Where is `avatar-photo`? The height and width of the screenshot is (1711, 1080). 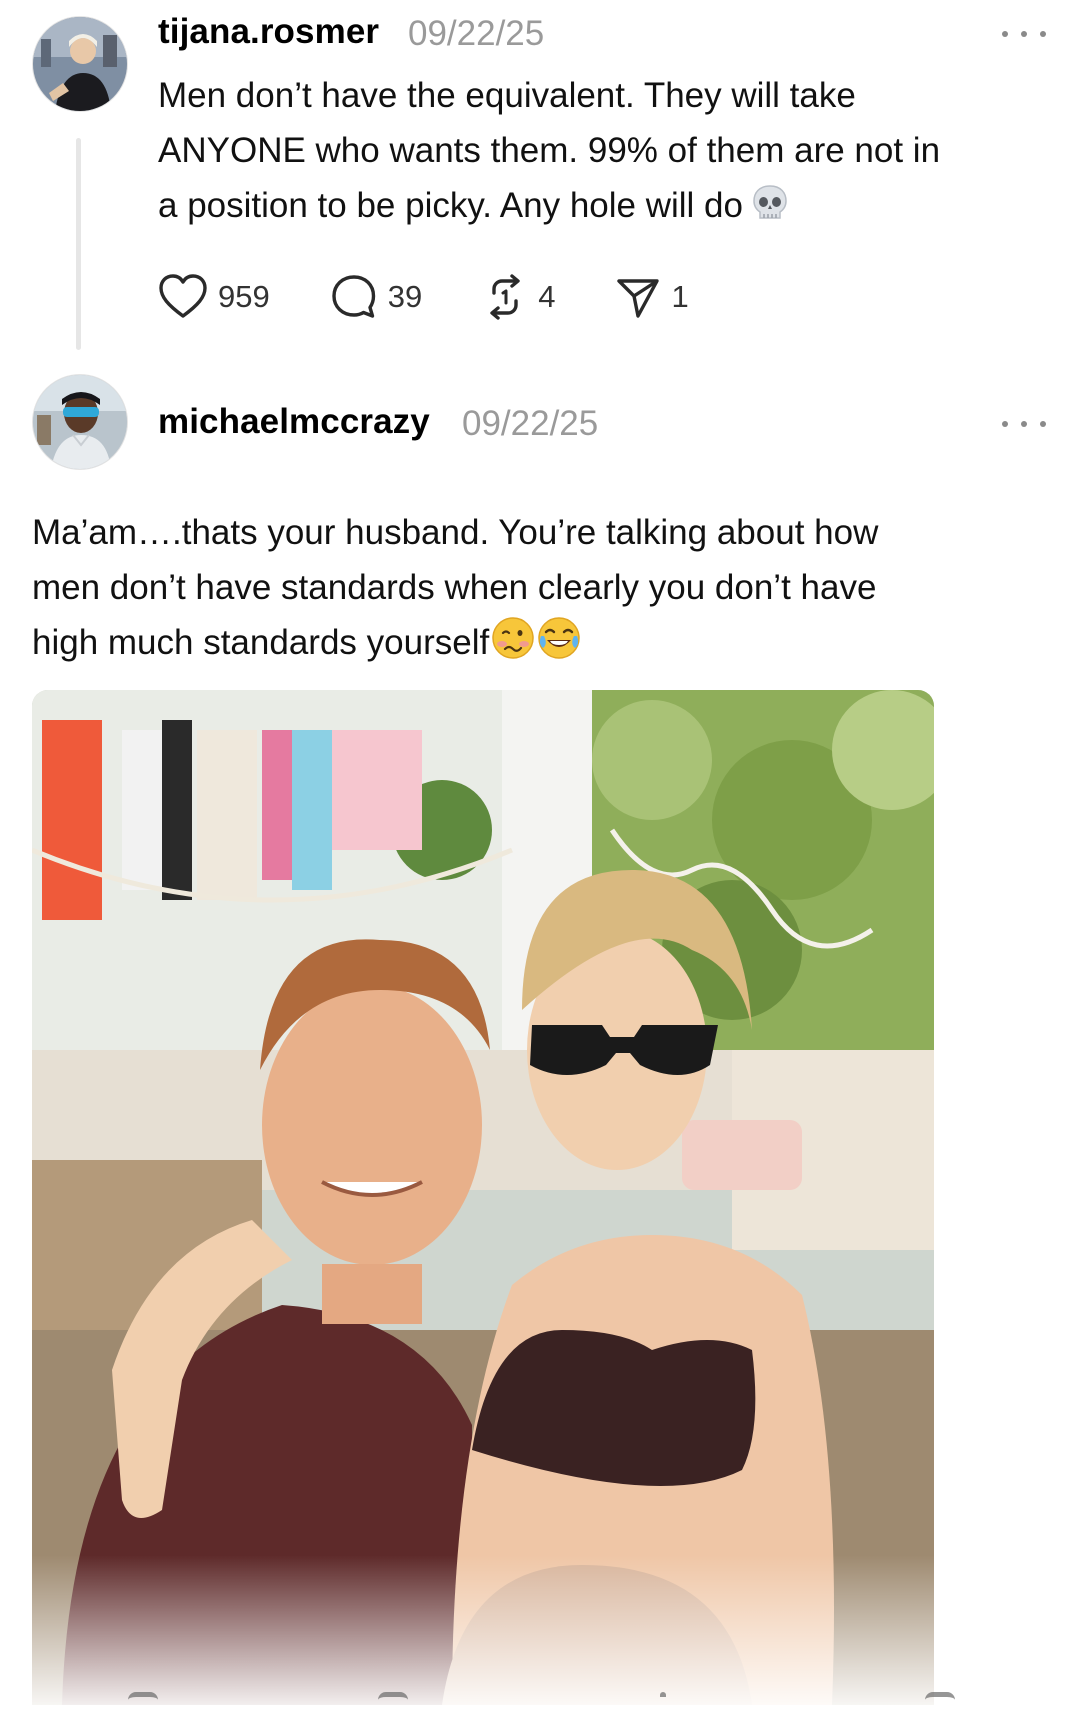 avatar-photo is located at coordinates (80, 422).